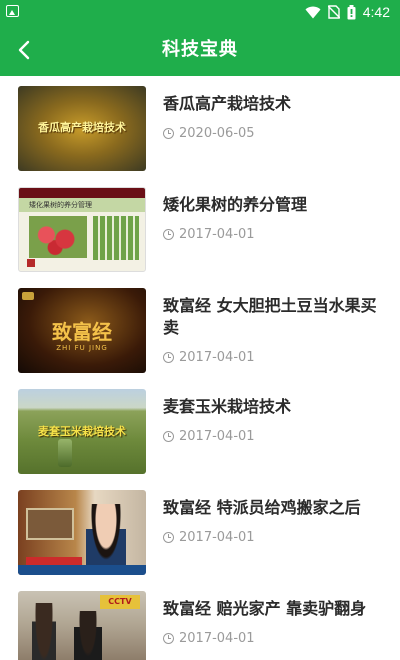 Image resolution: width=400 pixels, height=660 pixels. Describe the element at coordinates (12, 11) in the screenshot. I see `image-icon` at that location.